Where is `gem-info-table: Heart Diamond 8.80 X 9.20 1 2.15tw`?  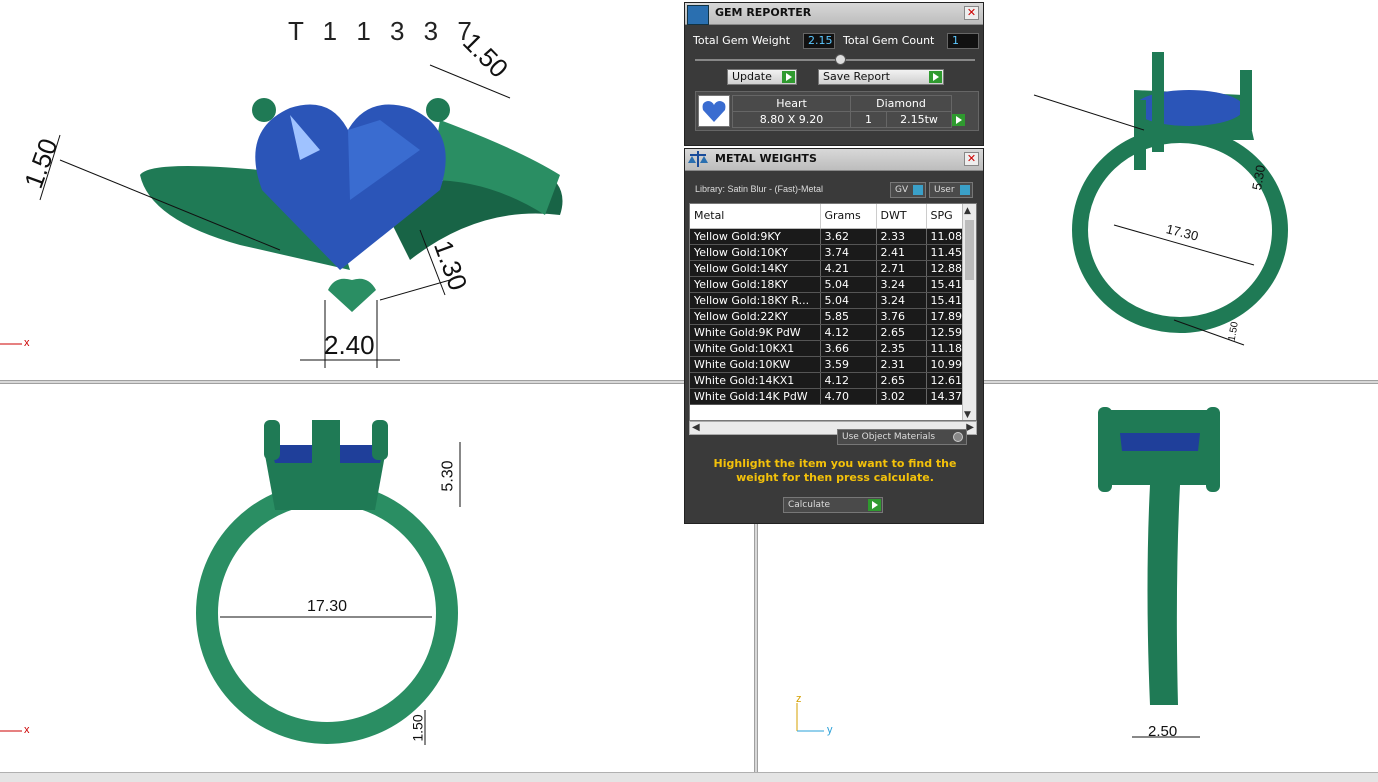
gem-info-table: Heart Diamond 8.80 X 9.20 1 2.15tw is located at coordinates (842, 111).